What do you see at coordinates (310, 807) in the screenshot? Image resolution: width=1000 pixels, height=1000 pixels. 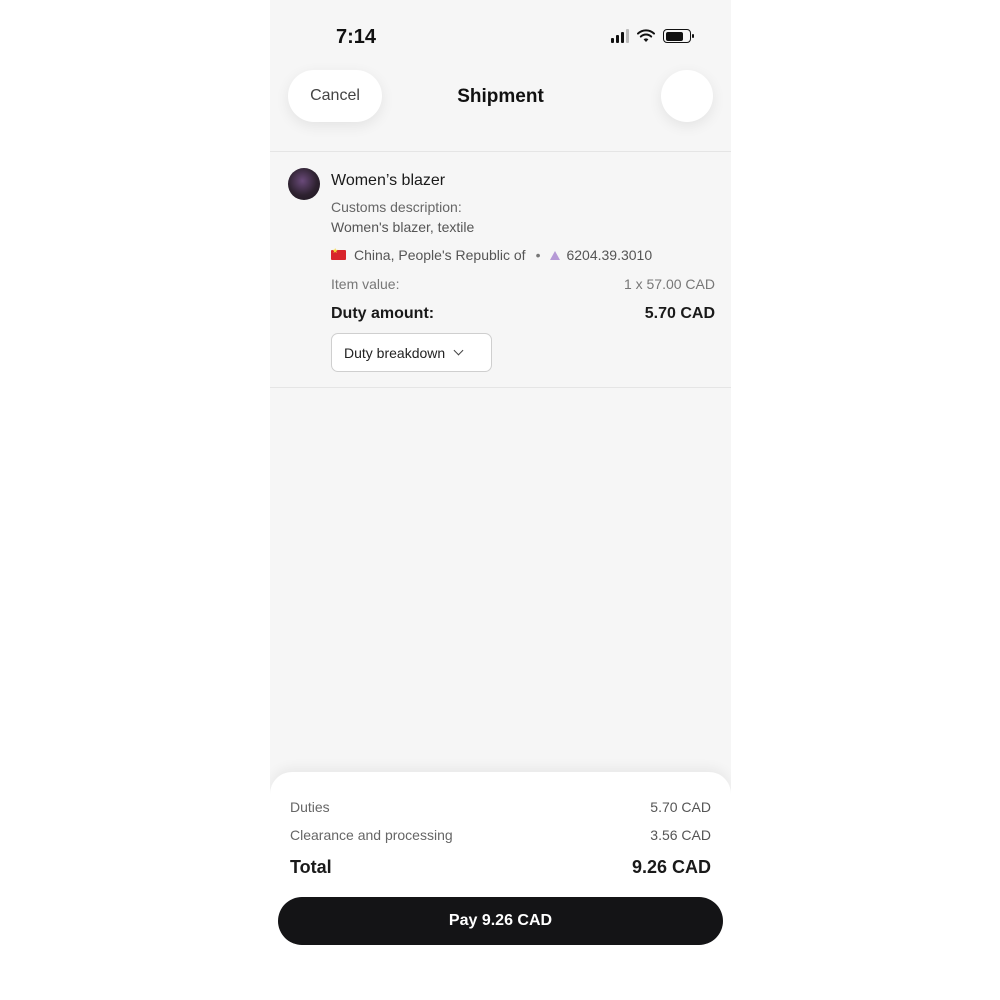 I see `duties-label: Duties` at bounding box center [310, 807].